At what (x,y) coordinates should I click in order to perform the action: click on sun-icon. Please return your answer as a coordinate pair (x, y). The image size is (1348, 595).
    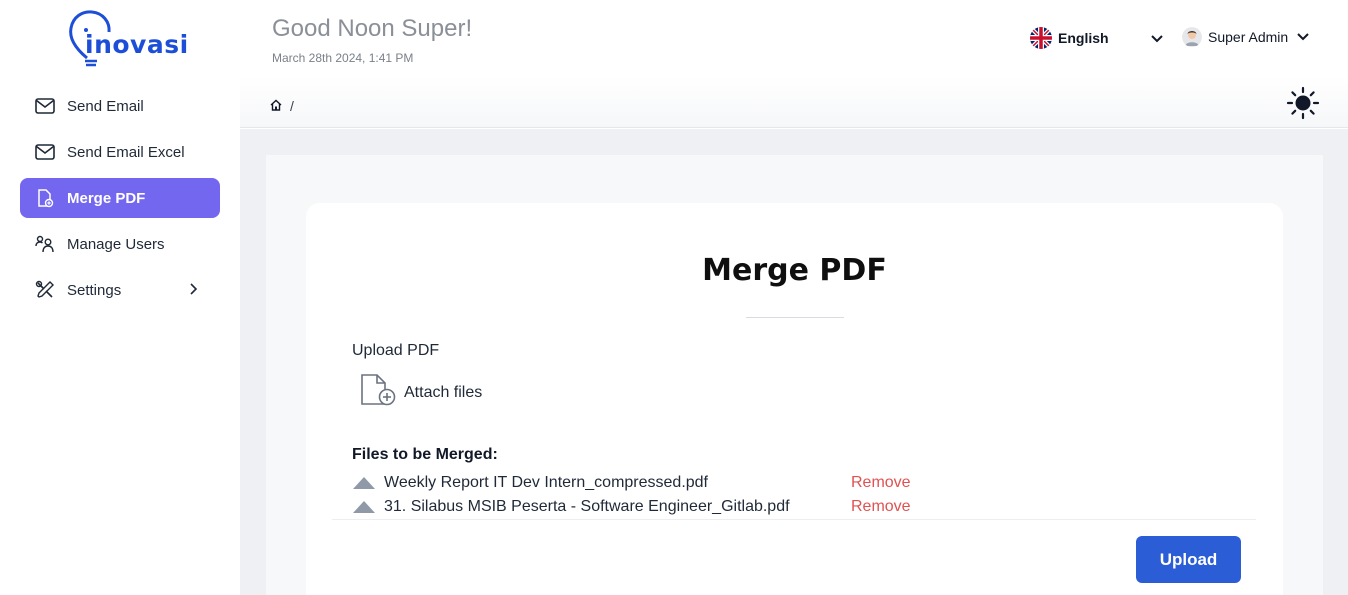
    Looking at the image, I should click on (1303, 105).